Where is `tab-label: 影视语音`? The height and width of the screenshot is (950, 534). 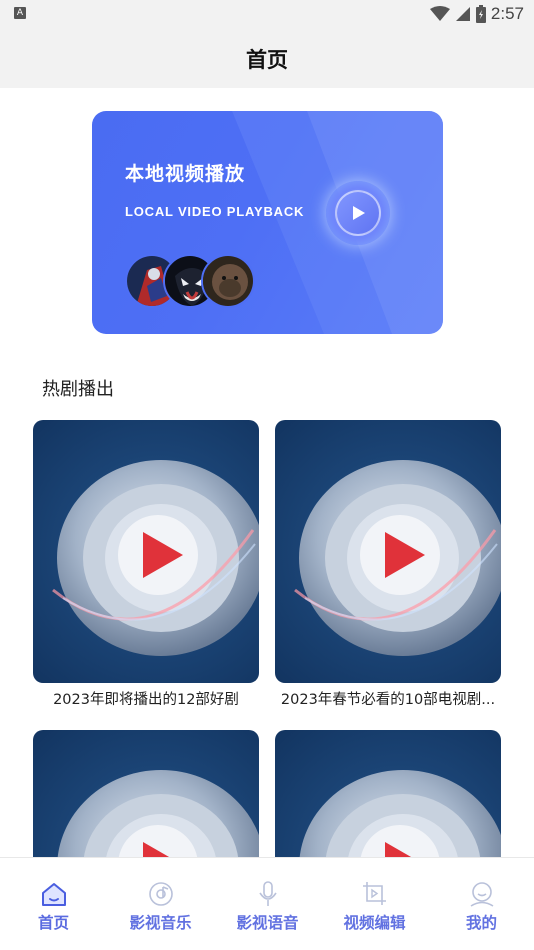 tab-label: 影视语音 is located at coordinates (267, 923).